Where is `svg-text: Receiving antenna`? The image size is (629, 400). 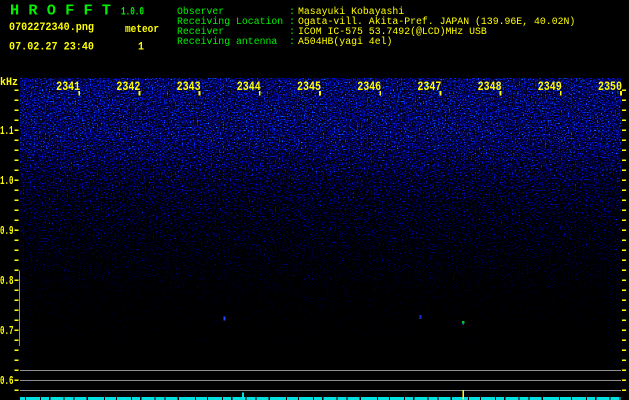 svg-text: Receiving antenna is located at coordinates (227, 42).